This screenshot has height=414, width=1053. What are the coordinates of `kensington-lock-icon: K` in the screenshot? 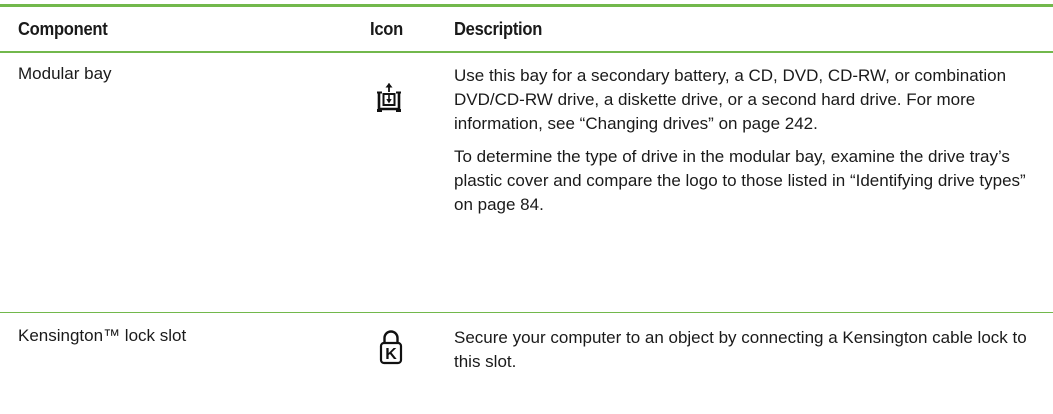 It's located at (391, 347).